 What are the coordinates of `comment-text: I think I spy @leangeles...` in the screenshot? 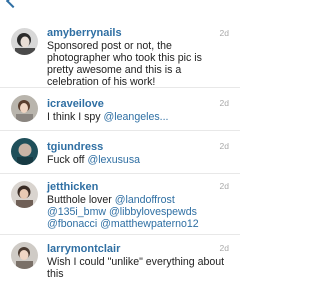 It's located at (139, 117).